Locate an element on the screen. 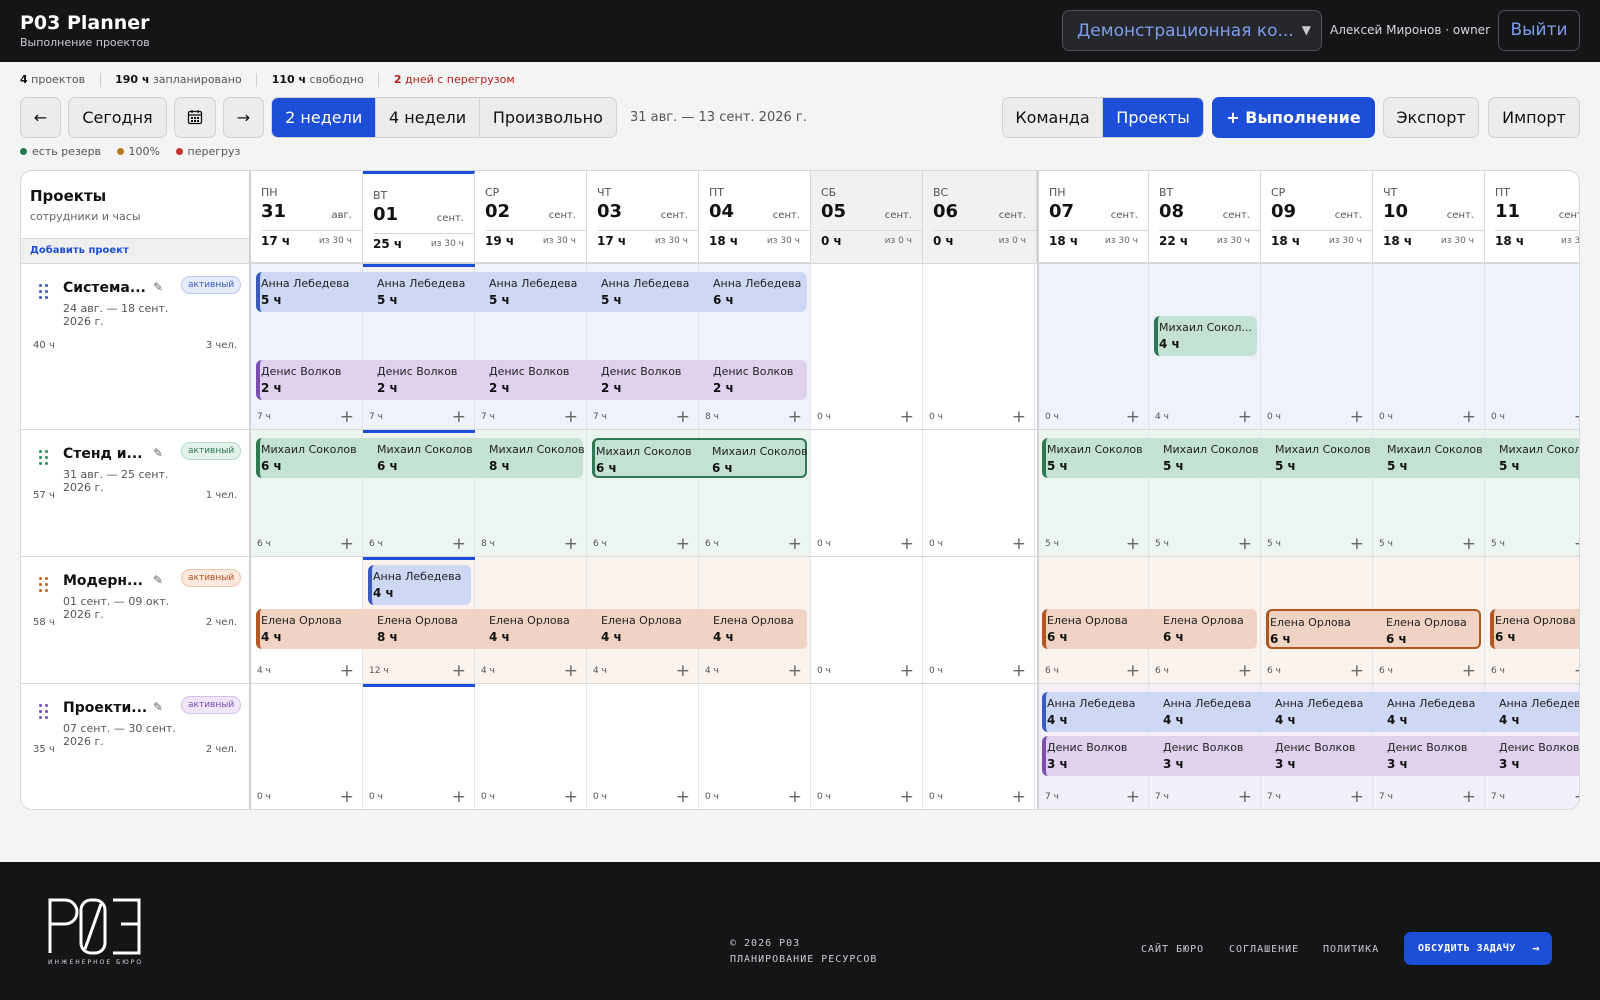  assignment-block: Елена Орлова 6 ч is located at coordinates (1534, 629).